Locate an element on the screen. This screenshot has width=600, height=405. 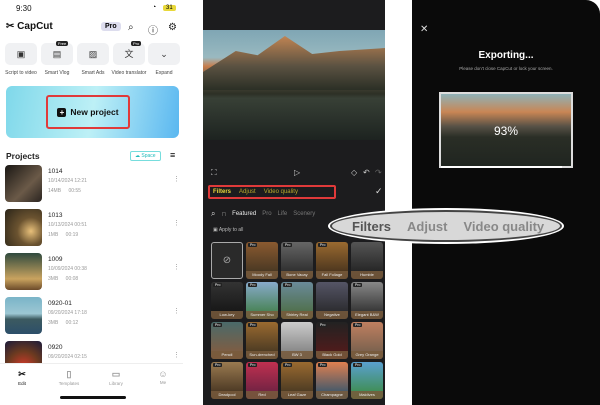
nav-edit: ✂ Edit is located at coordinates (22, 377).